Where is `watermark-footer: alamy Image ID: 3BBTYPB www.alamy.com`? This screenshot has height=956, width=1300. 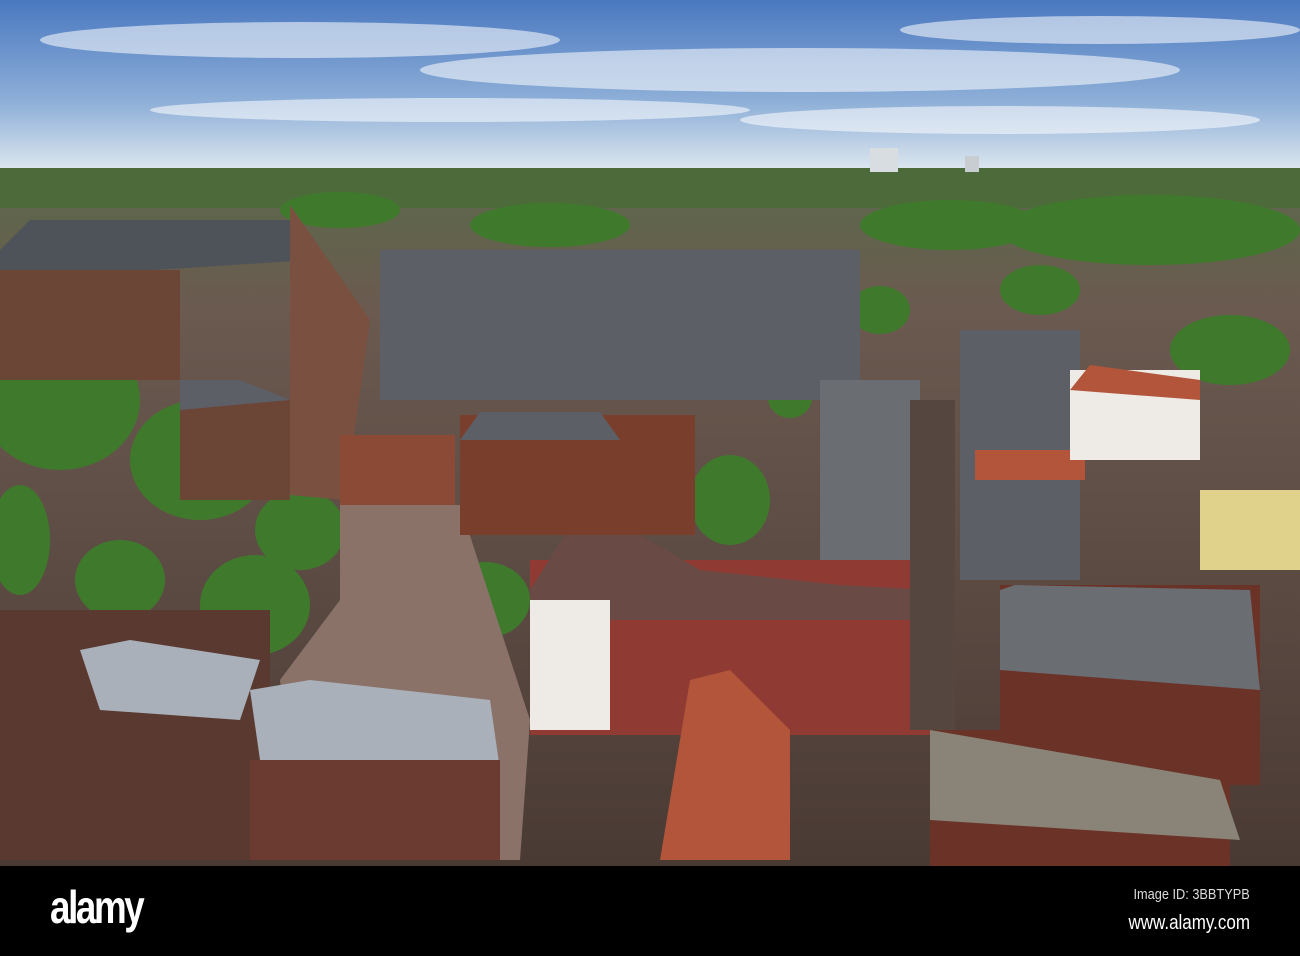
watermark-footer: alamy Image ID: 3BBTYPB www.alamy.com is located at coordinates (650, 911).